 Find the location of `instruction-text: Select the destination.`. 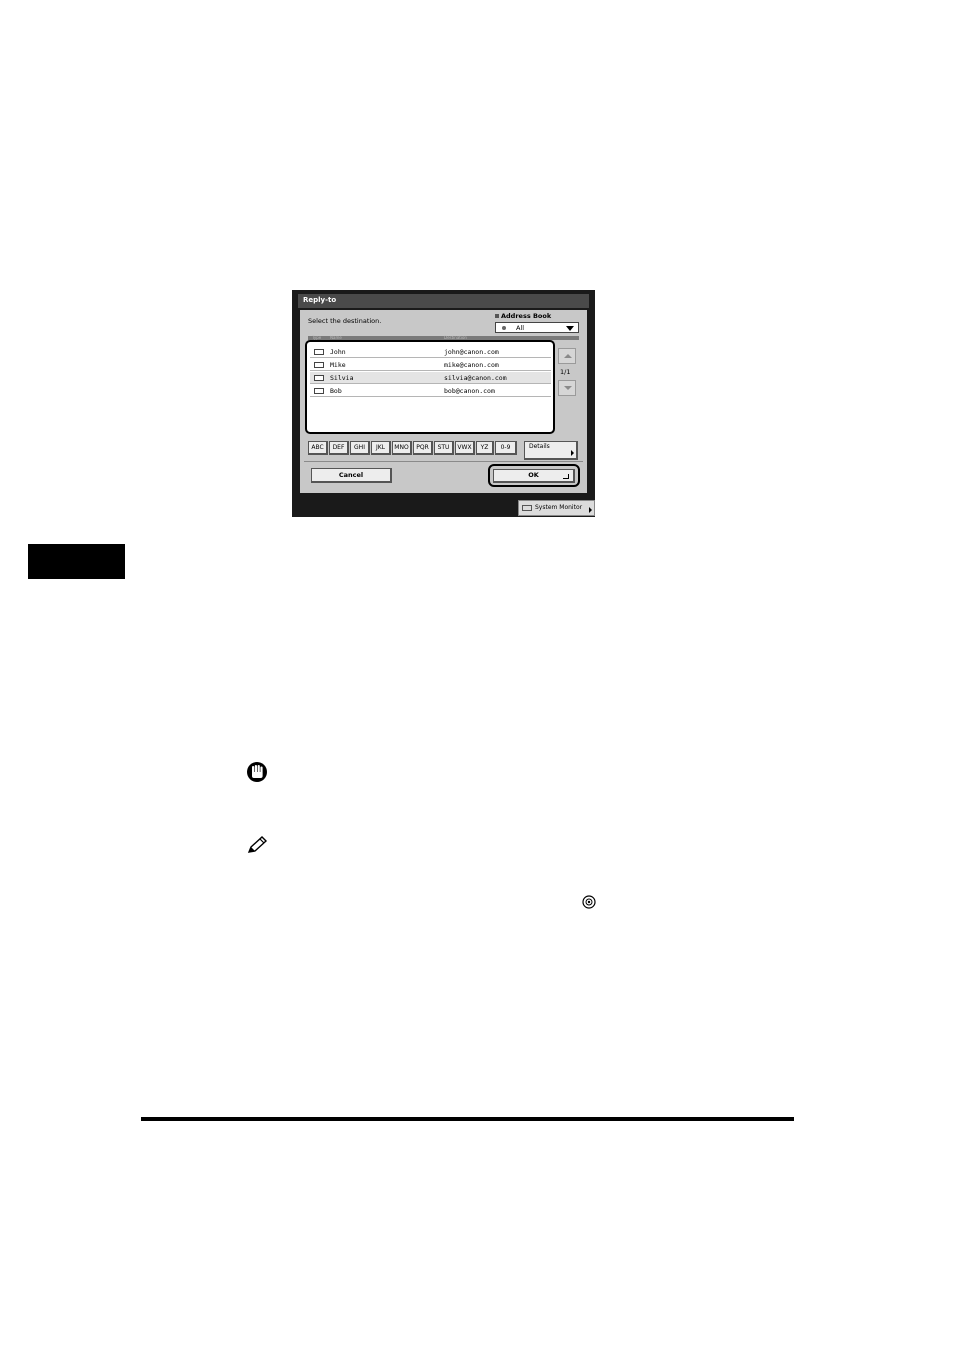

instruction-text: Select the destination. is located at coordinates (345, 321).